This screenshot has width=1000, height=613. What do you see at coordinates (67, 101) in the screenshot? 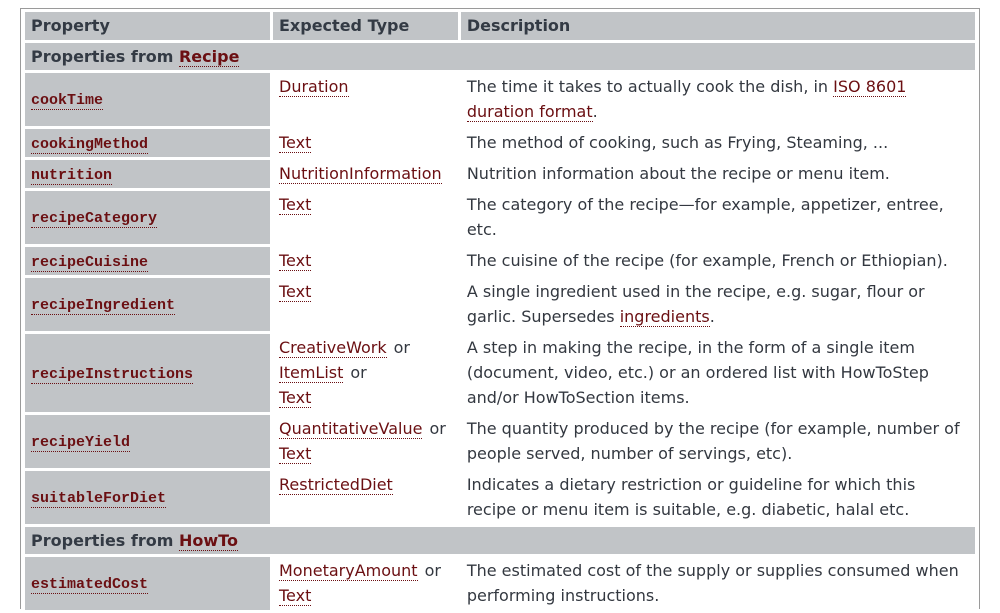
I see `property-link: cookTime` at bounding box center [67, 101].